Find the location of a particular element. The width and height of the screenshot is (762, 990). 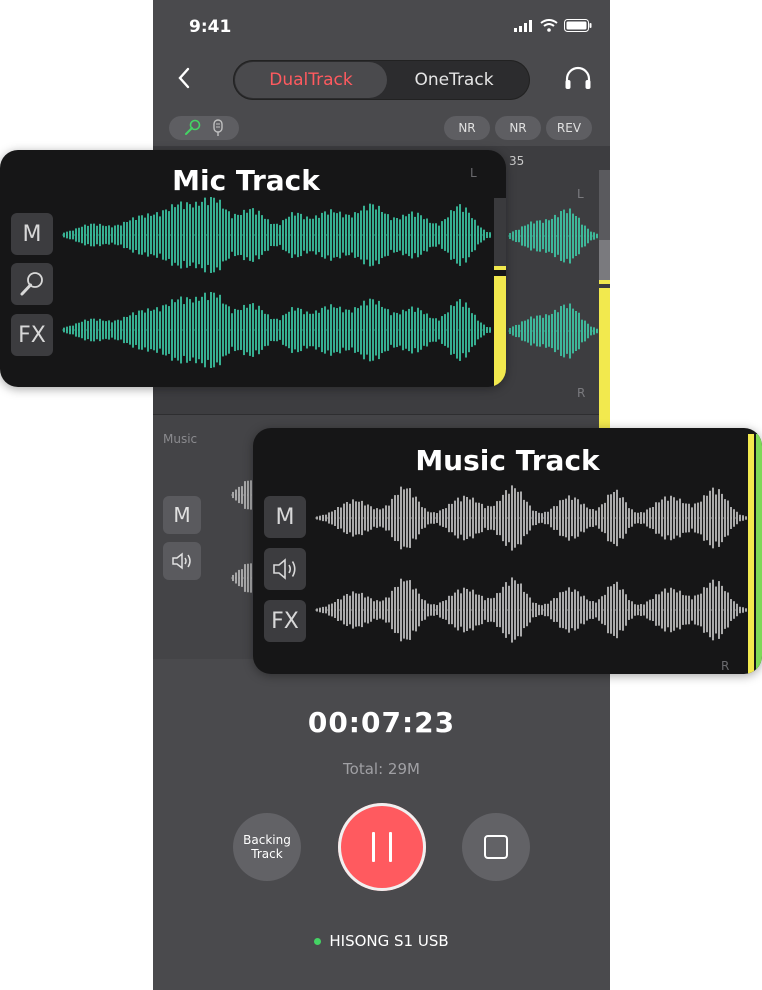

backing-track-label: Backing Track is located at coordinates (267, 847).